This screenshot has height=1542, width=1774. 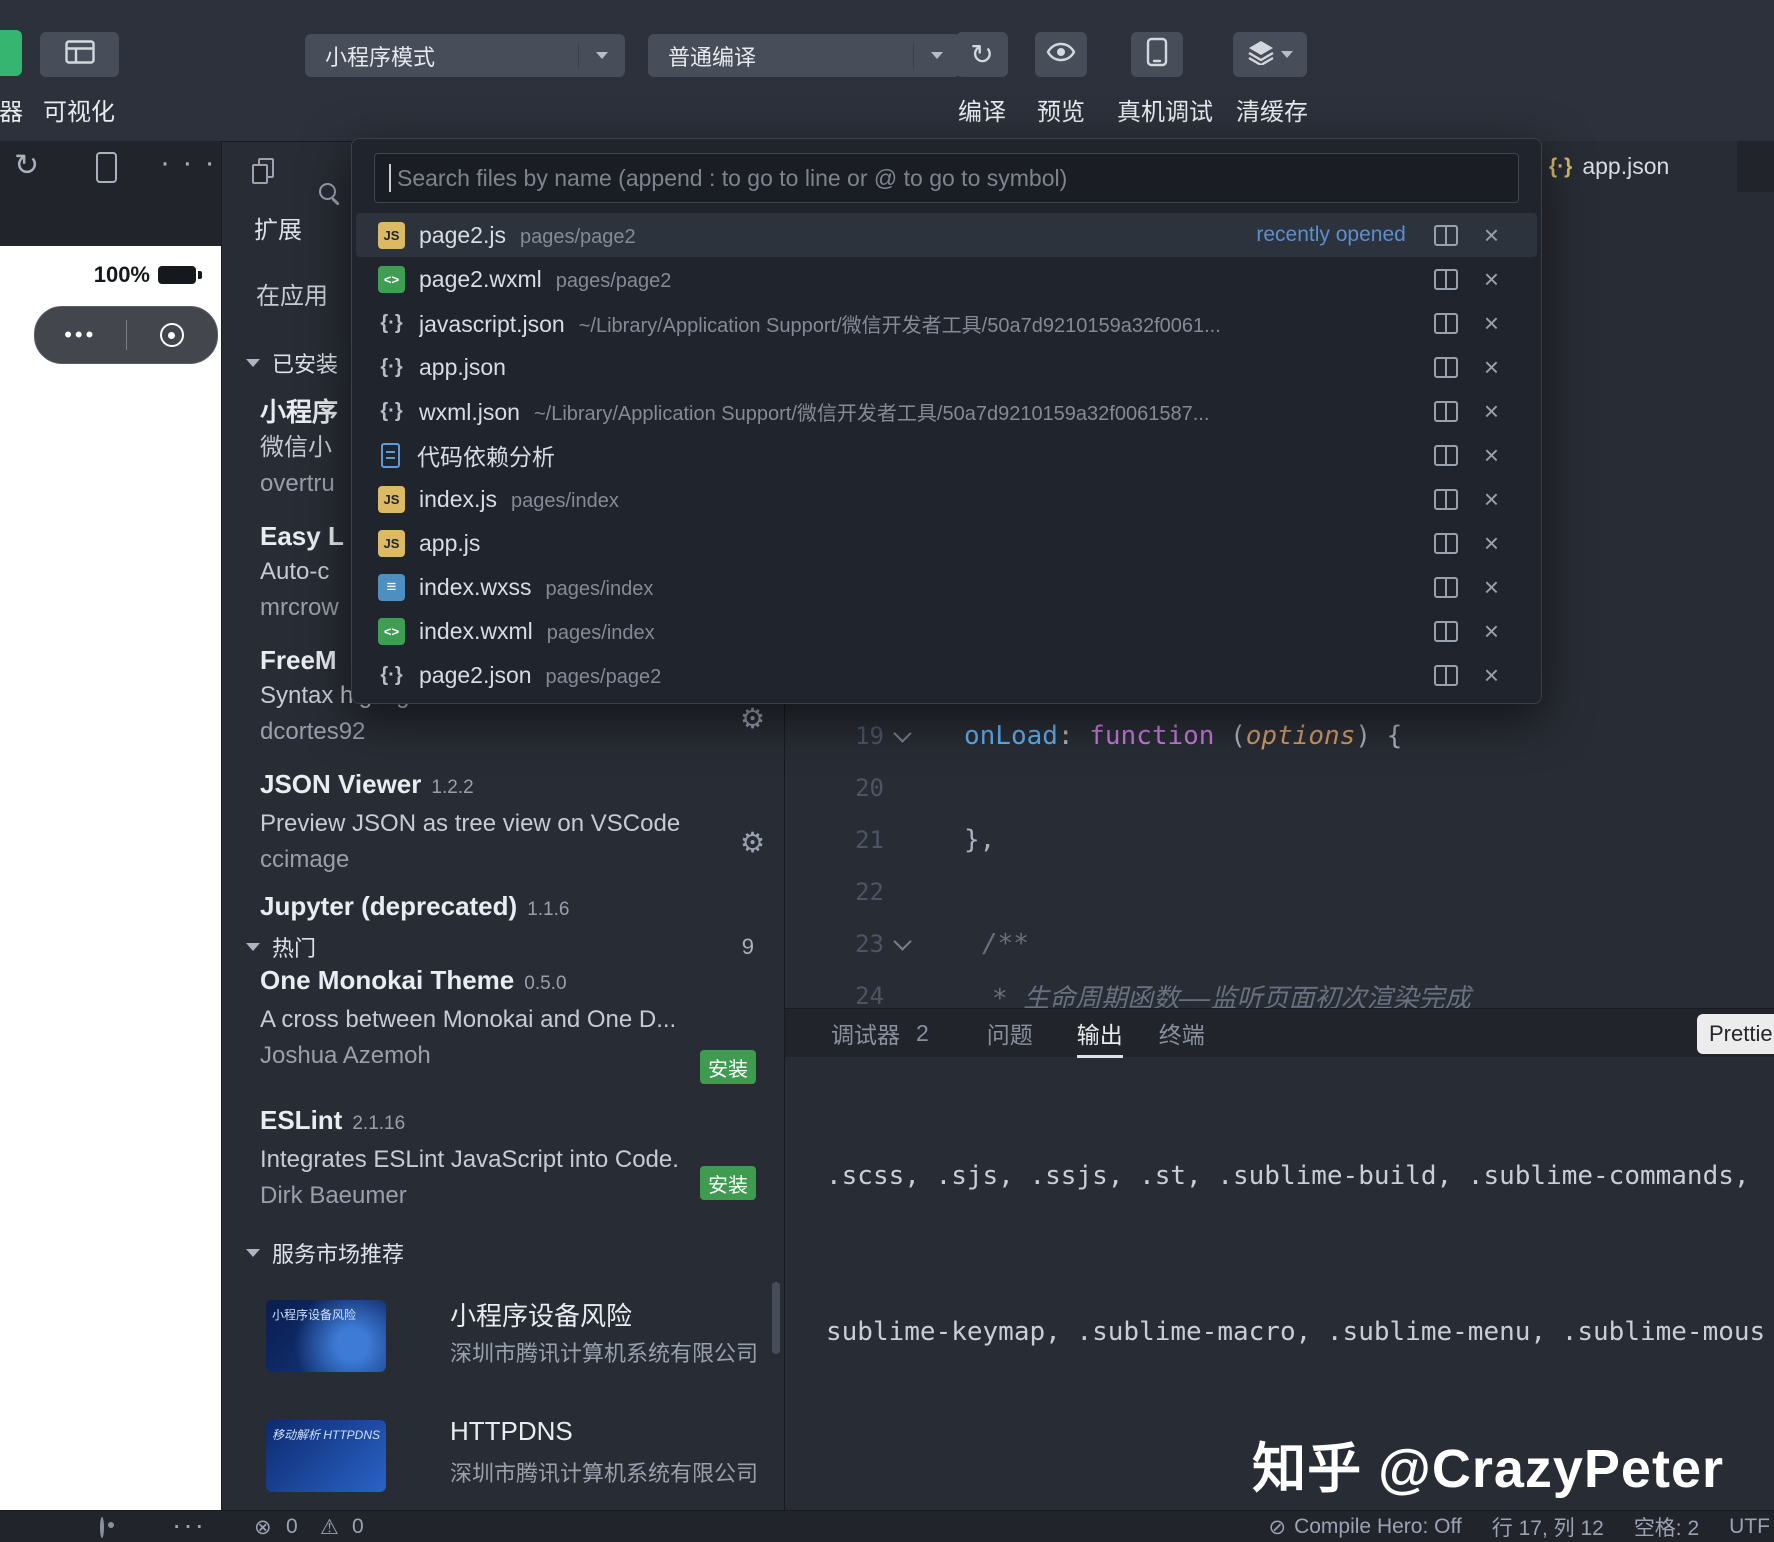 What do you see at coordinates (253, 1253) in the screenshot?
I see `triangle-down-icon` at bounding box center [253, 1253].